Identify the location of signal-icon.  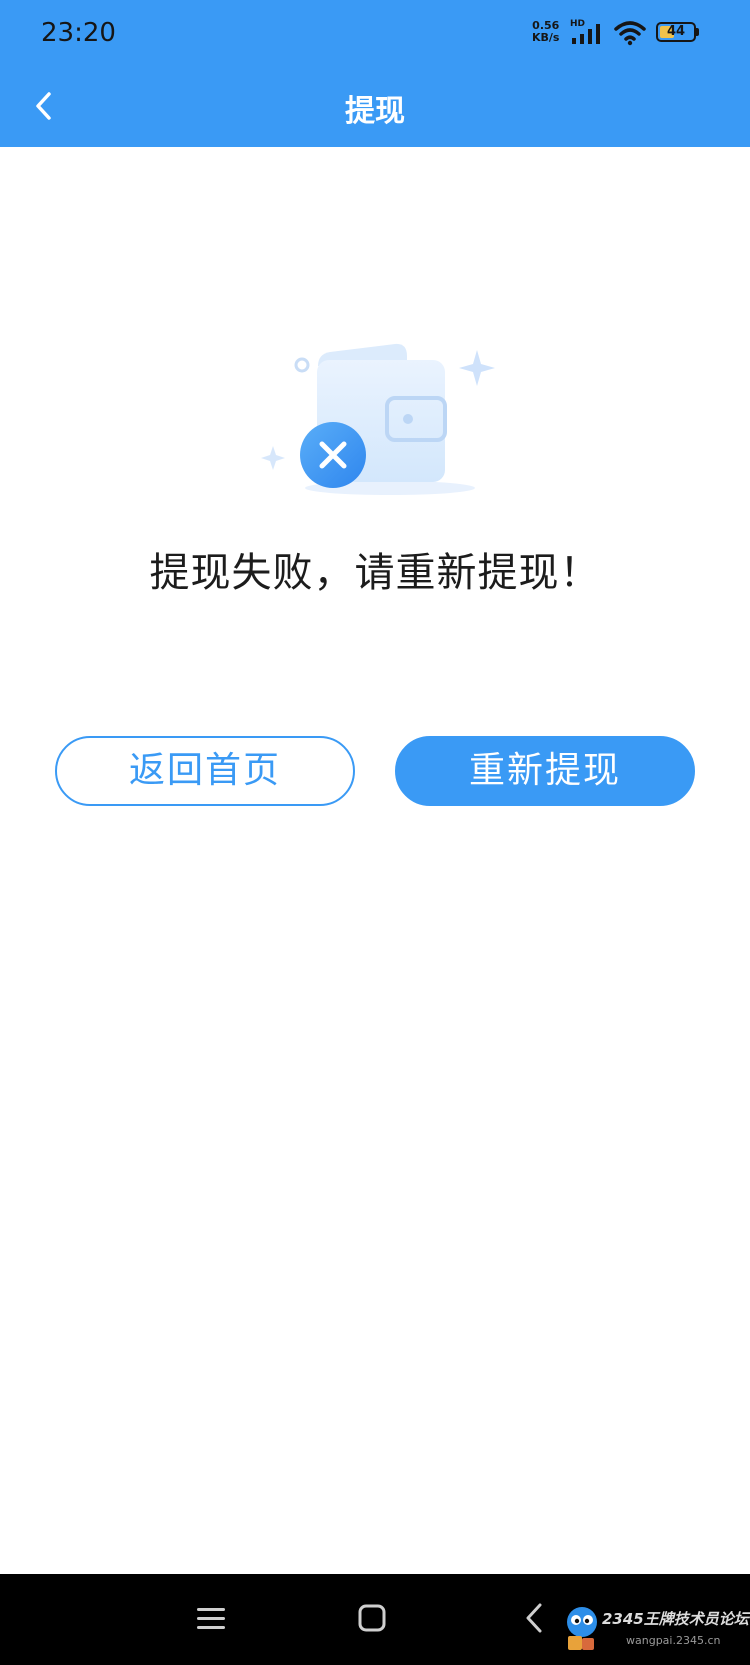
(586, 34).